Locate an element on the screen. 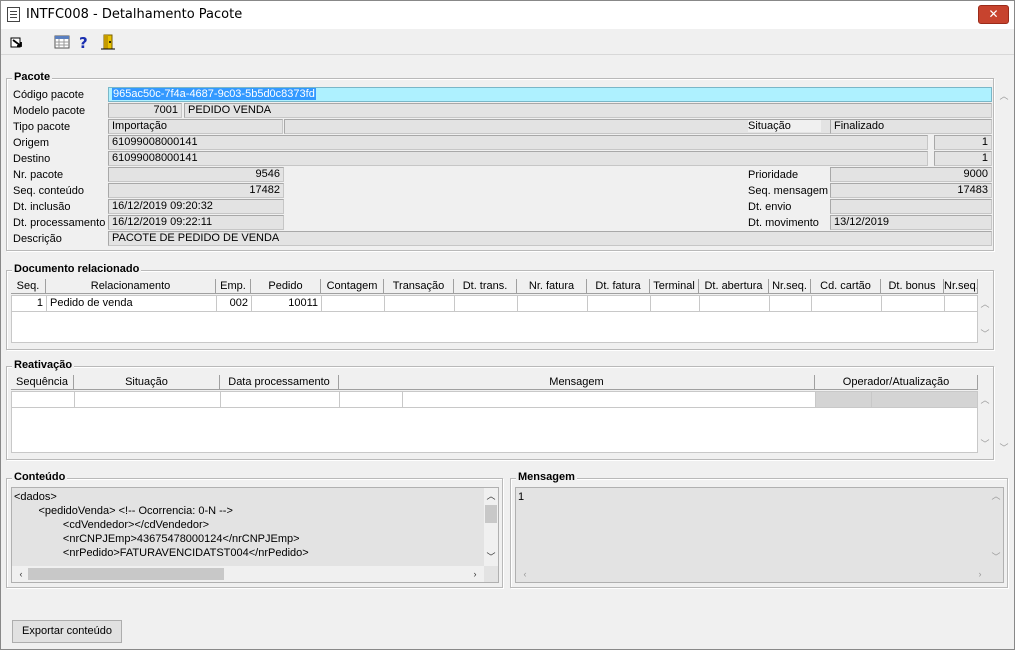 Image resolution: width=1015 pixels, height=650 pixels. destino-seq-field: 1 is located at coordinates (963, 158).